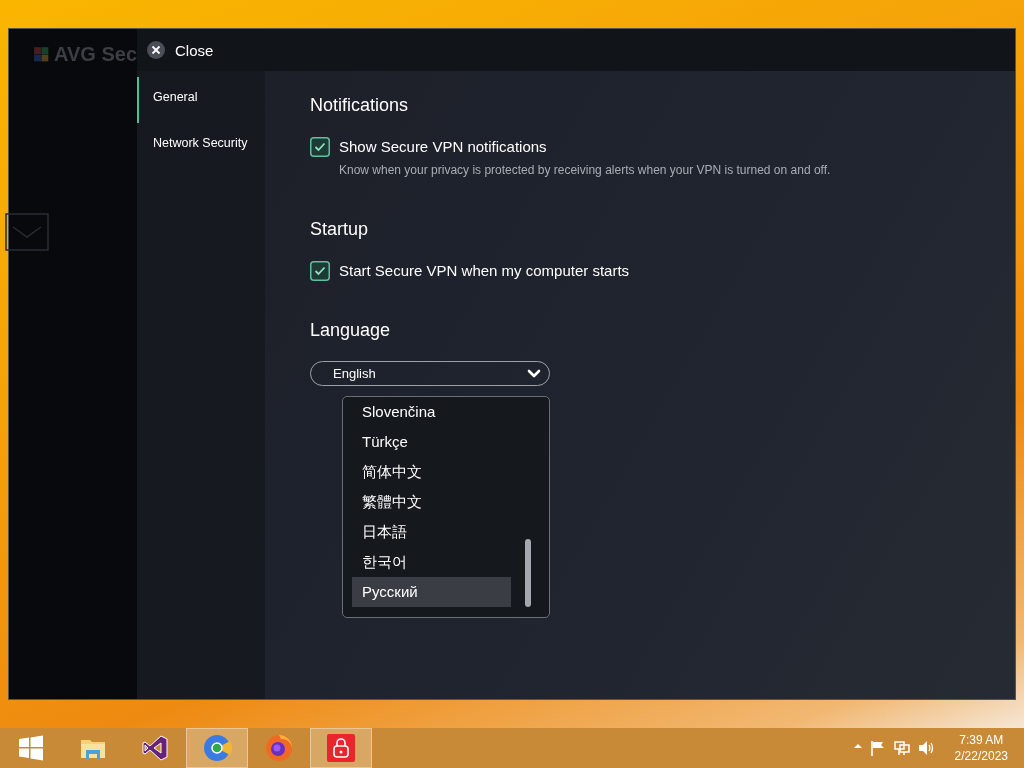  Describe the element at coordinates (27, 232) in the screenshot. I see `mail-icon` at that location.